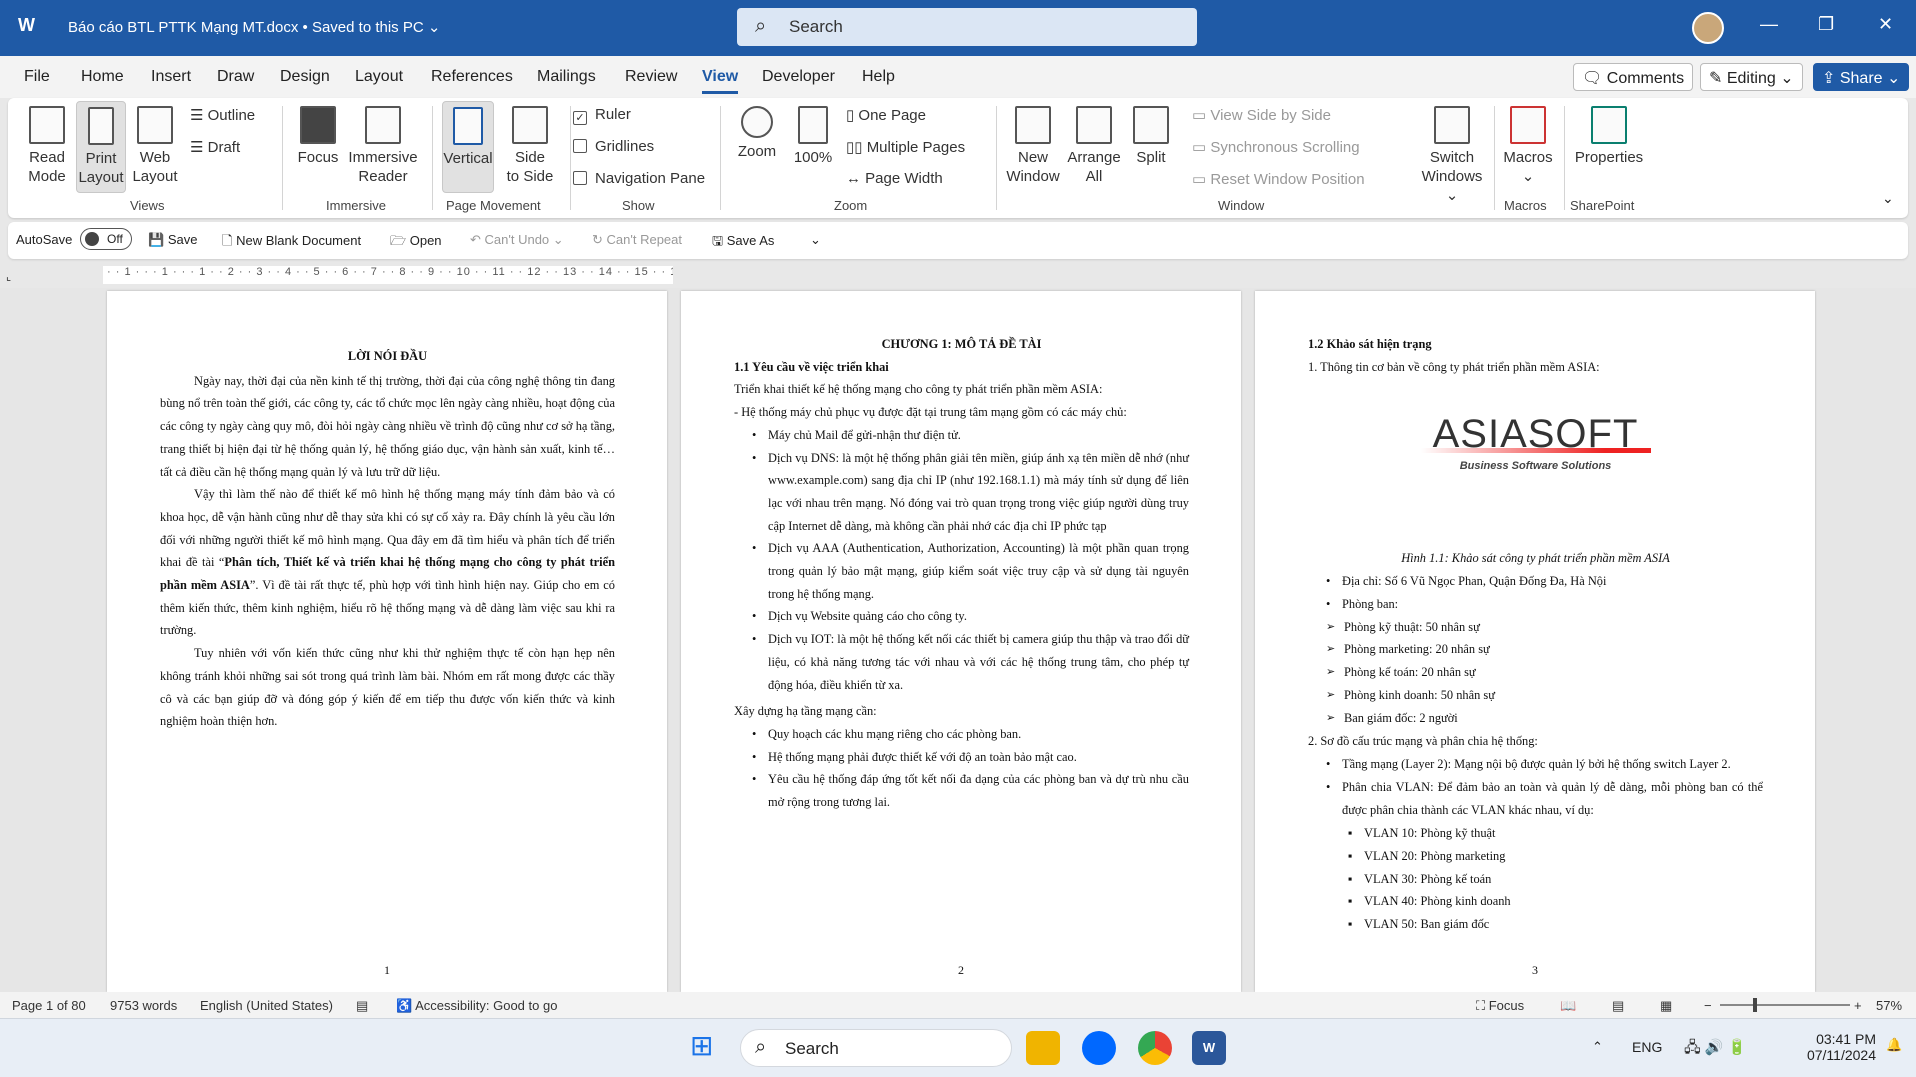 The image size is (1916, 1077). I want to click on zoom-button: Zoom, so click(757, 133).